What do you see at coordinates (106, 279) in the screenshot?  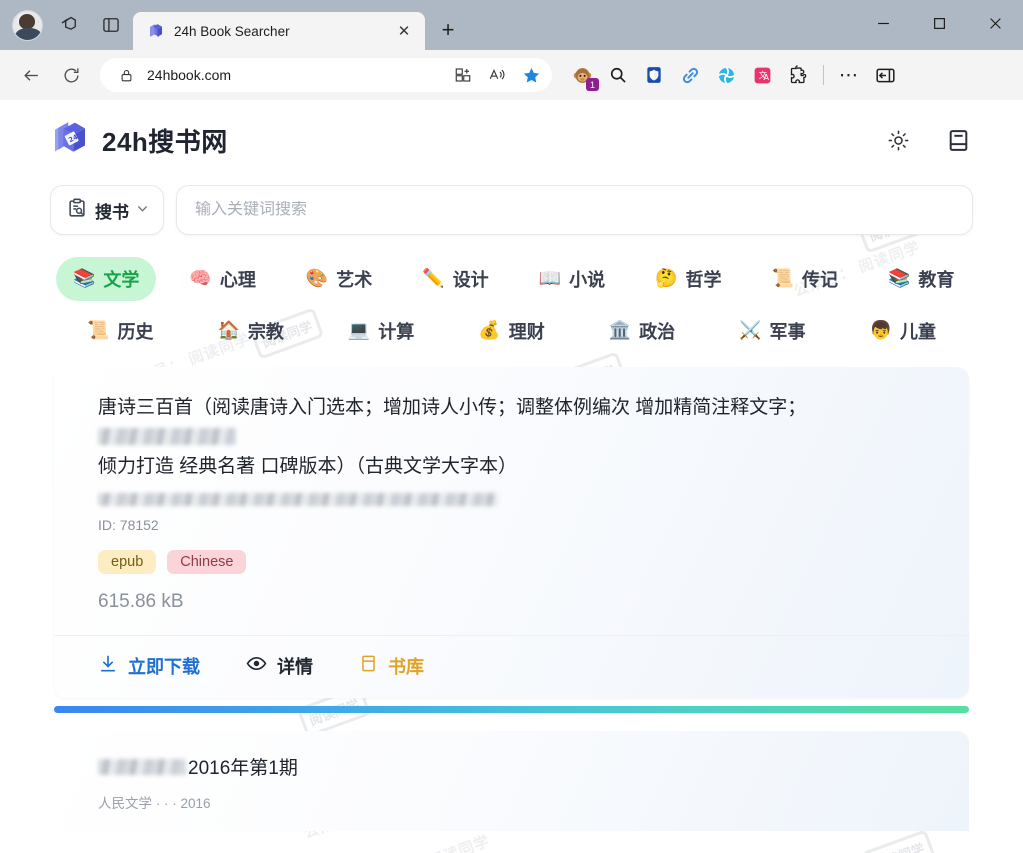 I see `category-chip-wenxue: 📚 文学` at bounding box center [106, 279].